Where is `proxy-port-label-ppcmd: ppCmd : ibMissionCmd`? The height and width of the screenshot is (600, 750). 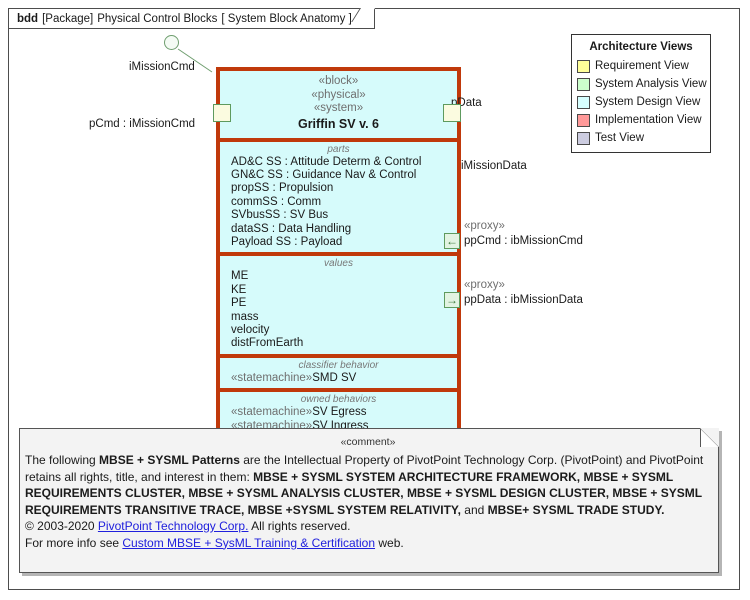 proxy-port-label-ppcmd: ppCmd : ibMissionCmd is located at coordinates (523, 241).